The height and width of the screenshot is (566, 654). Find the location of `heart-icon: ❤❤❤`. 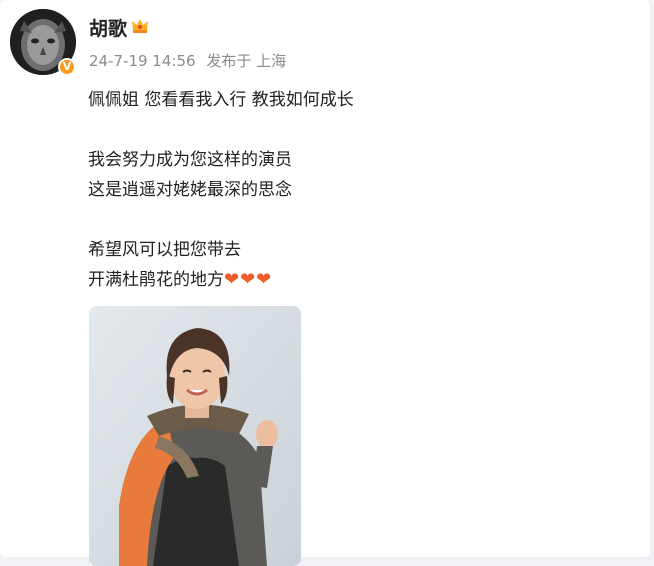

heart-icon: ❤❤❤ is located at coordinates (248, 279).